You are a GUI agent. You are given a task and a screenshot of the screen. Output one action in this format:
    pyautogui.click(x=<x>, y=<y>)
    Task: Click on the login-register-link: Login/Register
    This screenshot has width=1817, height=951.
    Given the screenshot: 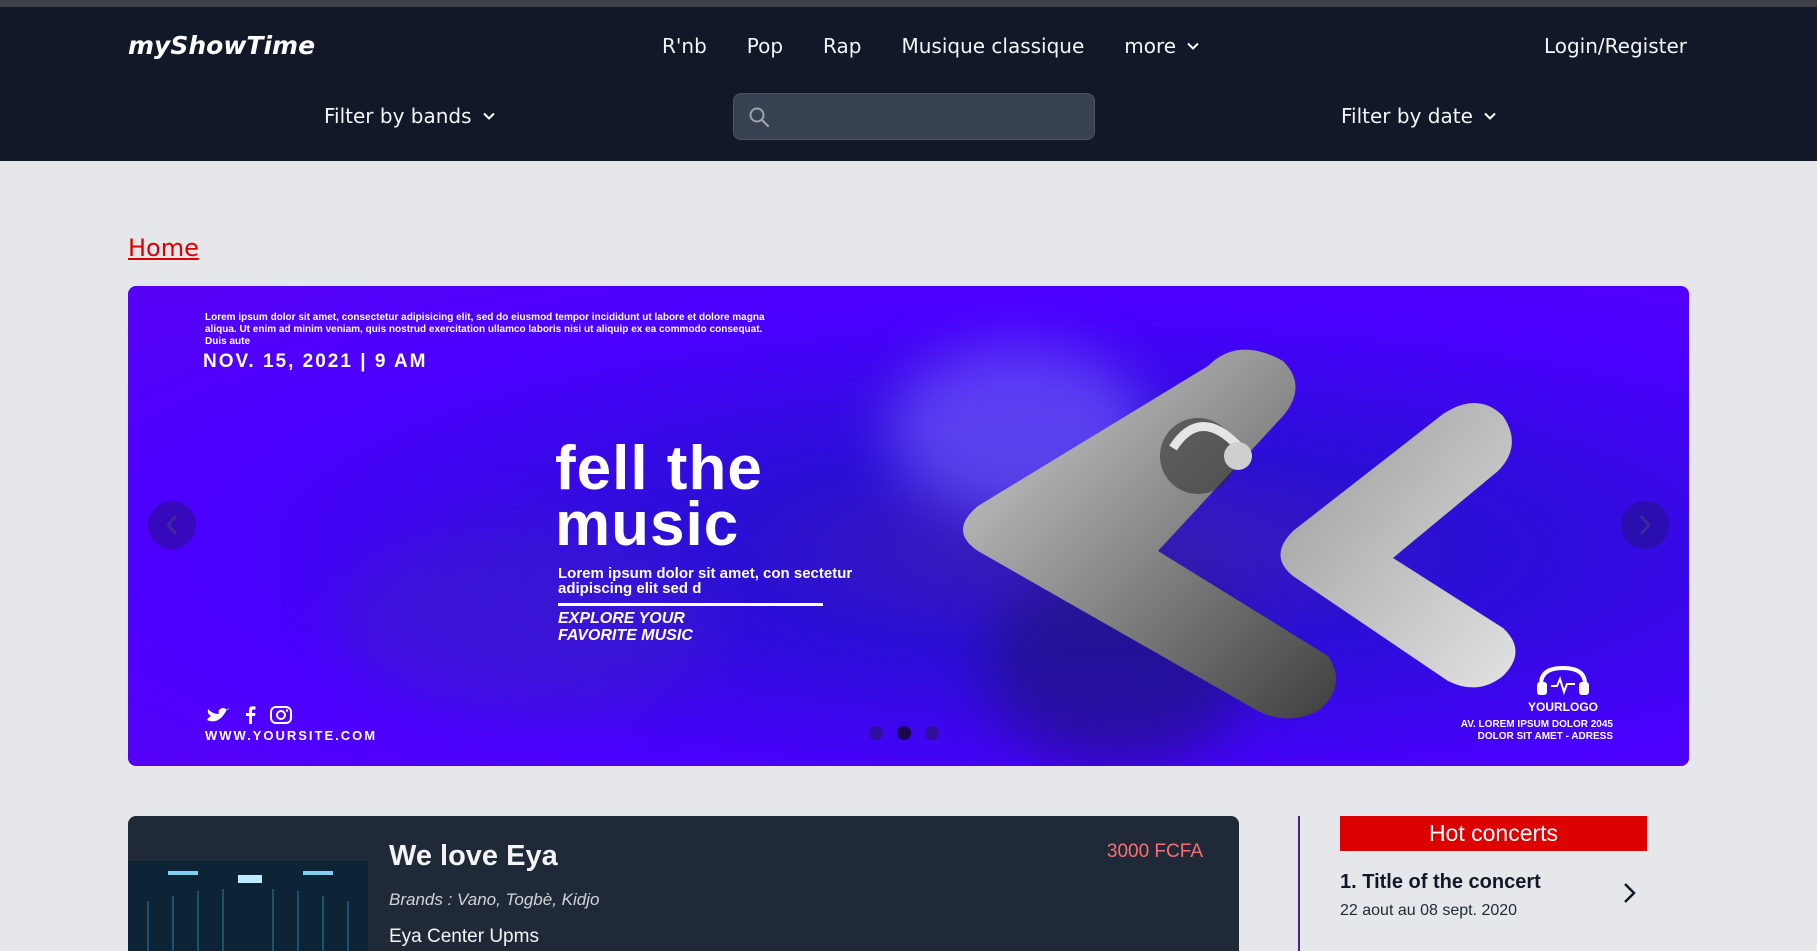 What is the action you would take?
    pyautogui.click(x=1615, y=46)
    